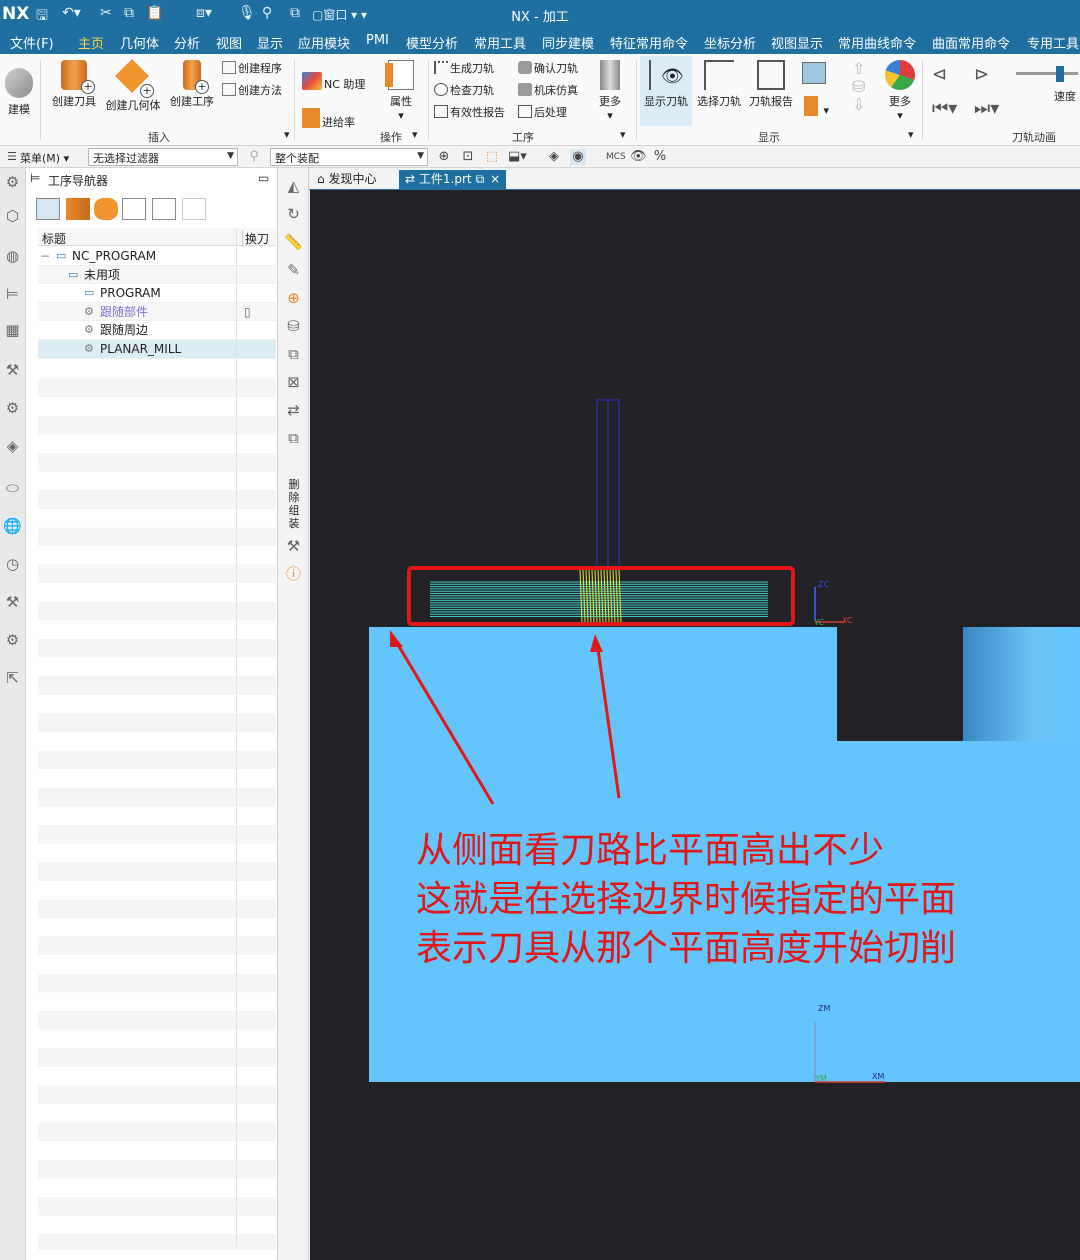 This screenshot has height=1260, width=1080. Describe the element at coordinates (877, 42) in the screenshot. I see `menu-tab-14: 常用曲线命令` at that location.